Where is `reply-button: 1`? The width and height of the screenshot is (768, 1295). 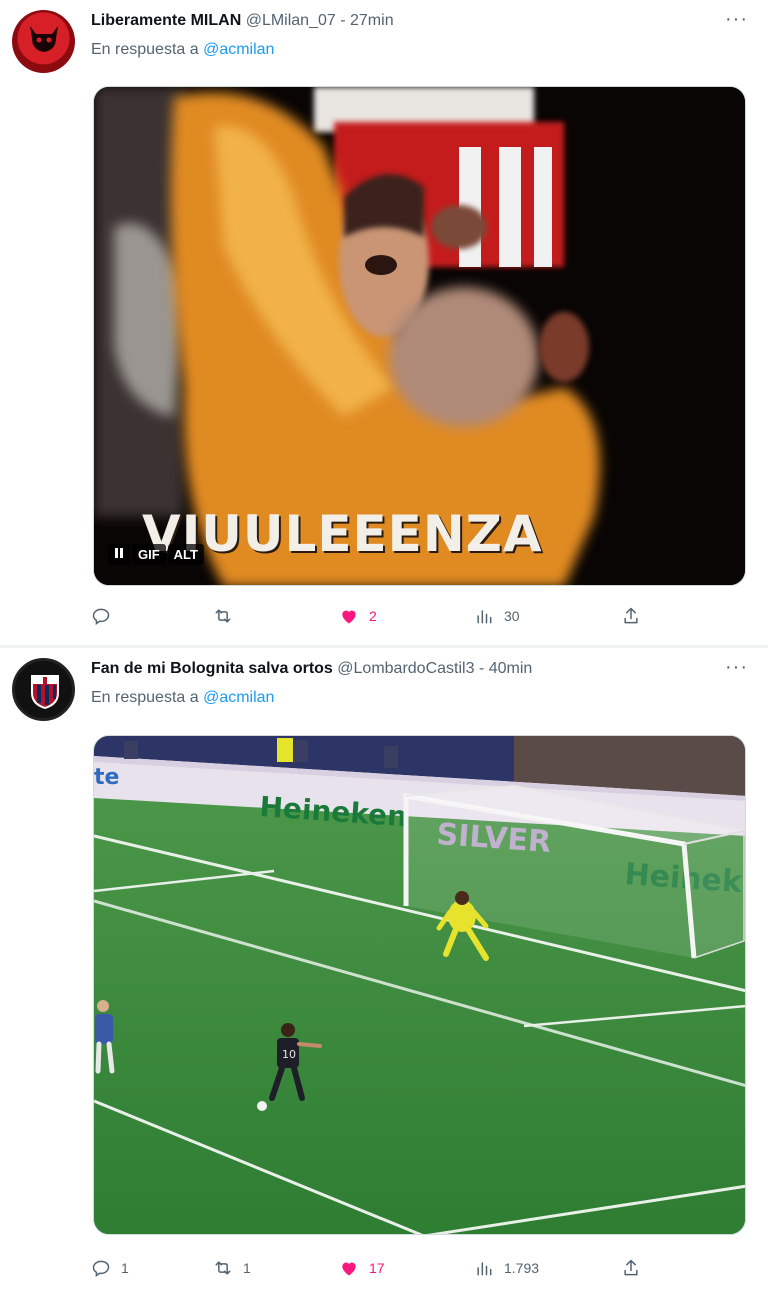 reply-button: 1 is located at coordinates (110, 1268).